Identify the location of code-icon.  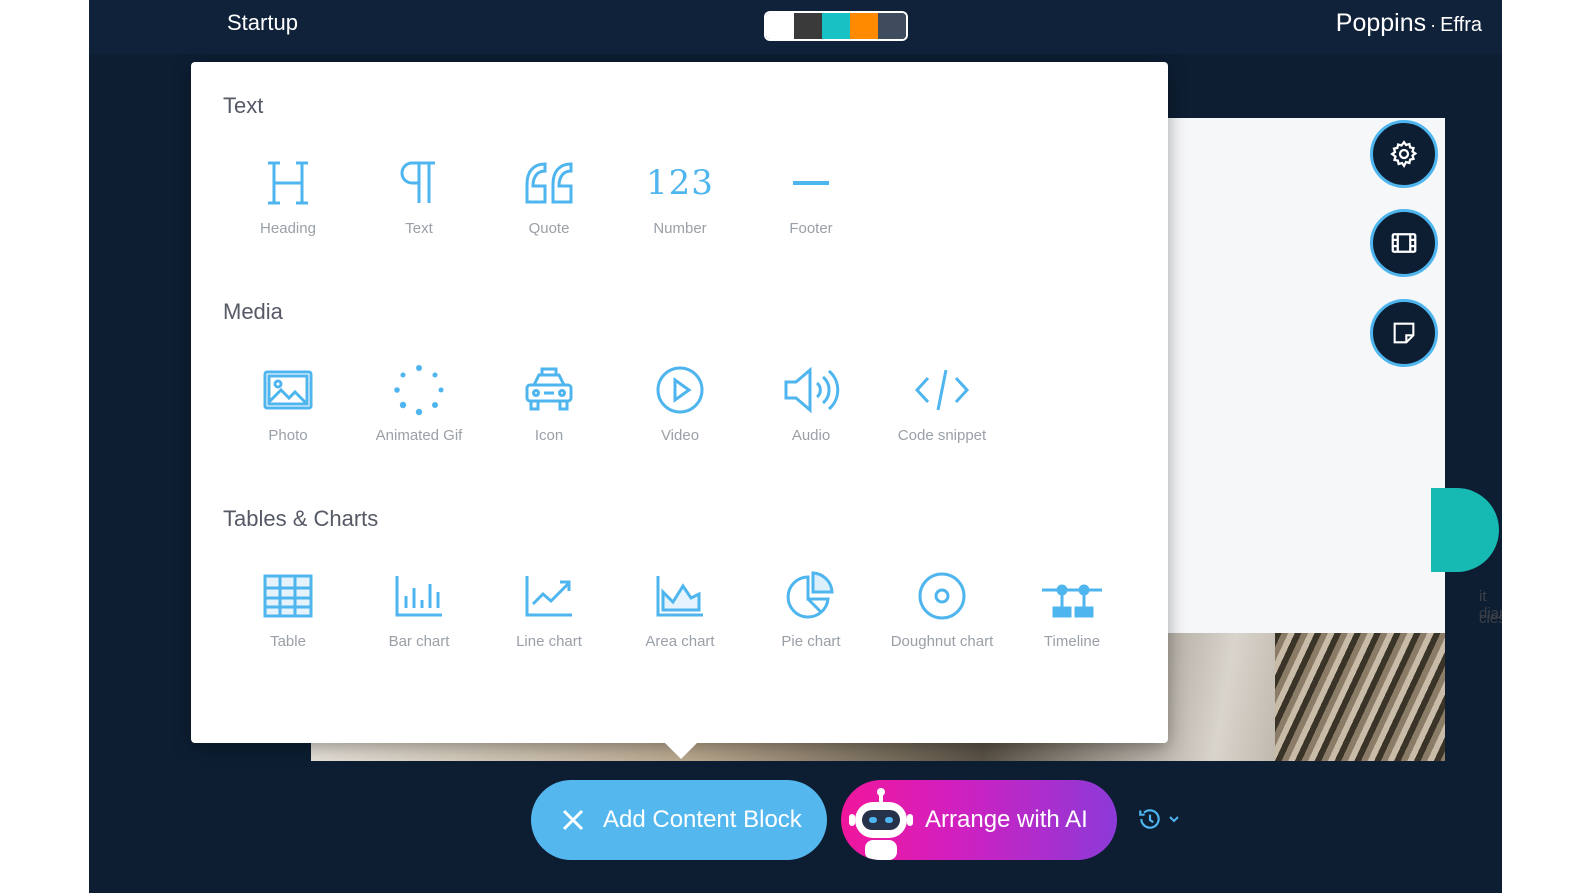
(942, 390).